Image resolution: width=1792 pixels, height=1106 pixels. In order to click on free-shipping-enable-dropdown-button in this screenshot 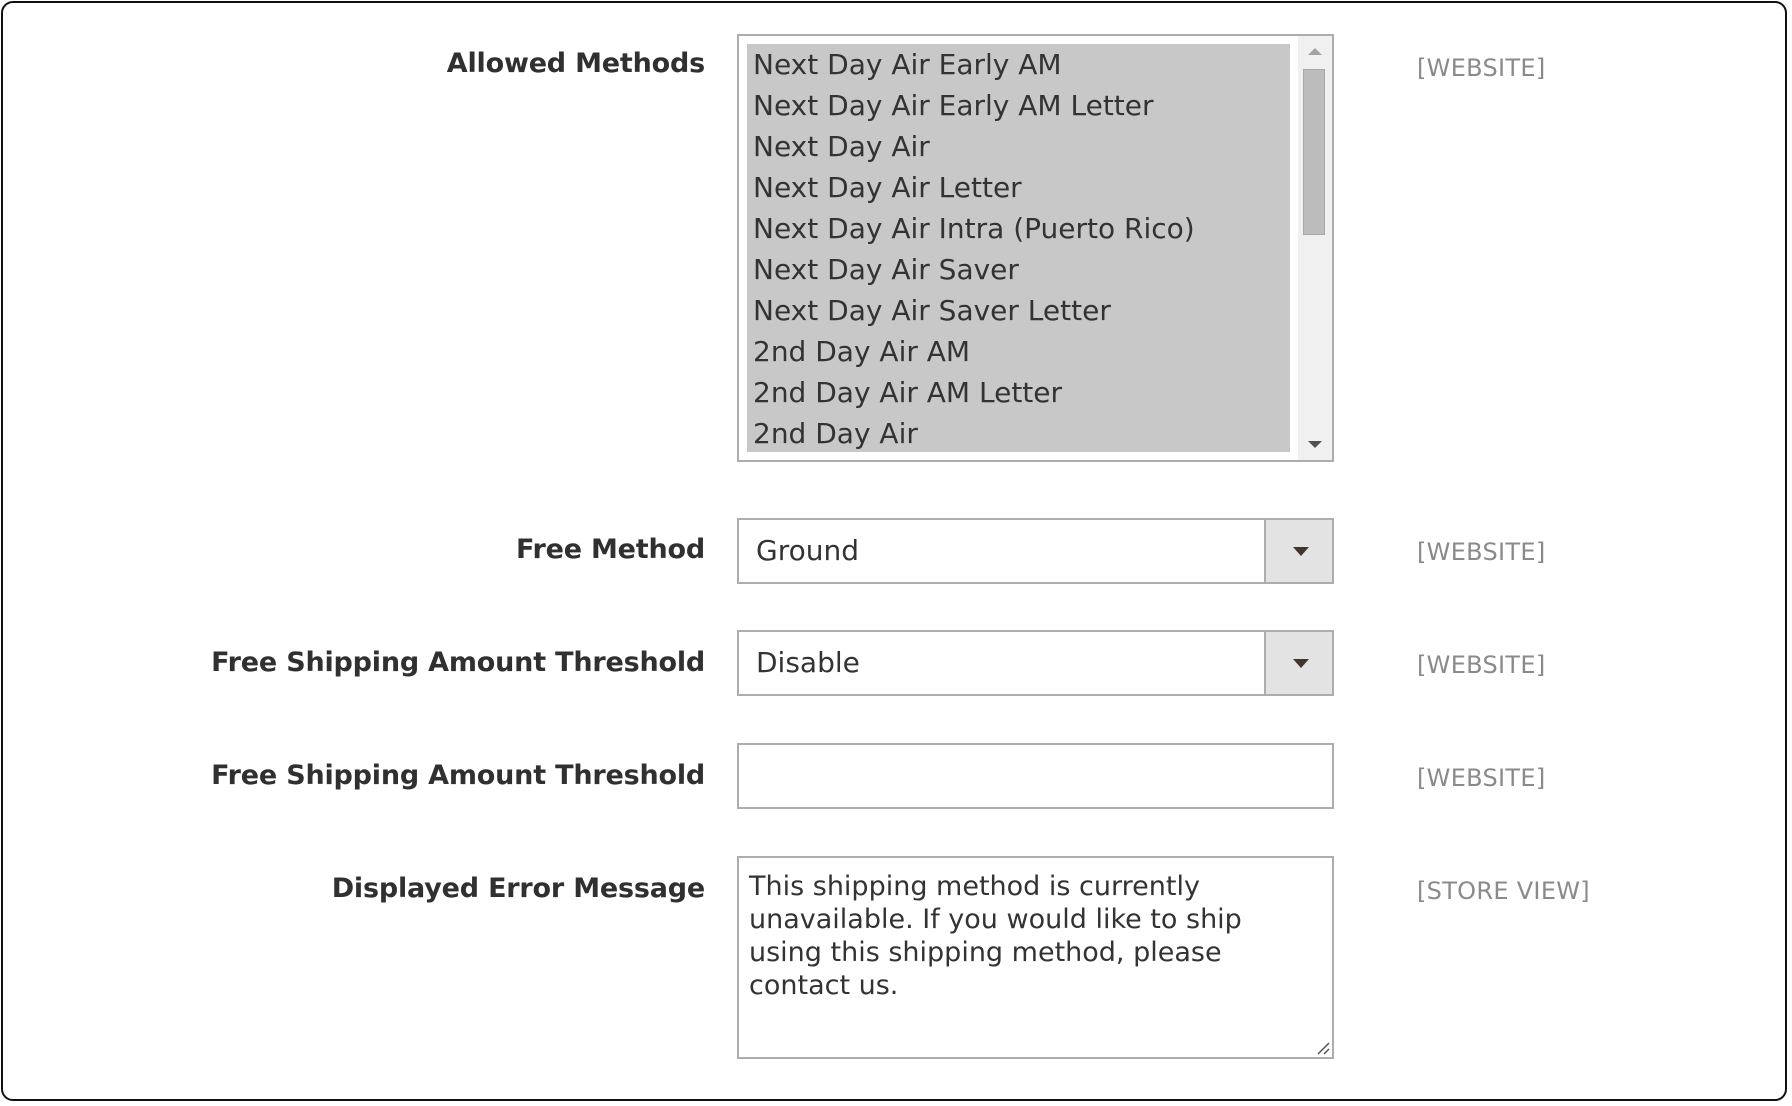, I will do `click(1298, 663)`.